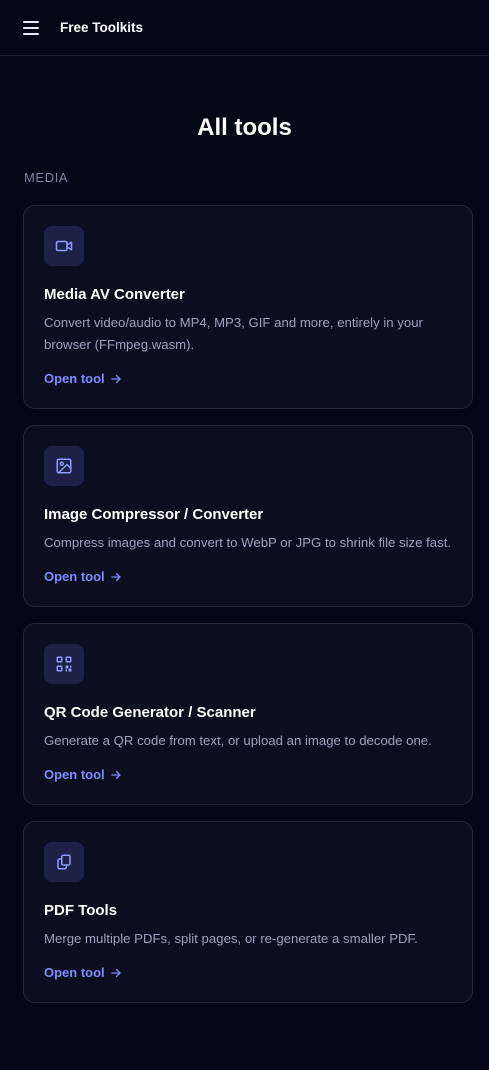 This screenshot has height=1070, width=489. Describe the element at coordinates (244, 127) in the screenshot. I see `page-title: All tools` at that location.